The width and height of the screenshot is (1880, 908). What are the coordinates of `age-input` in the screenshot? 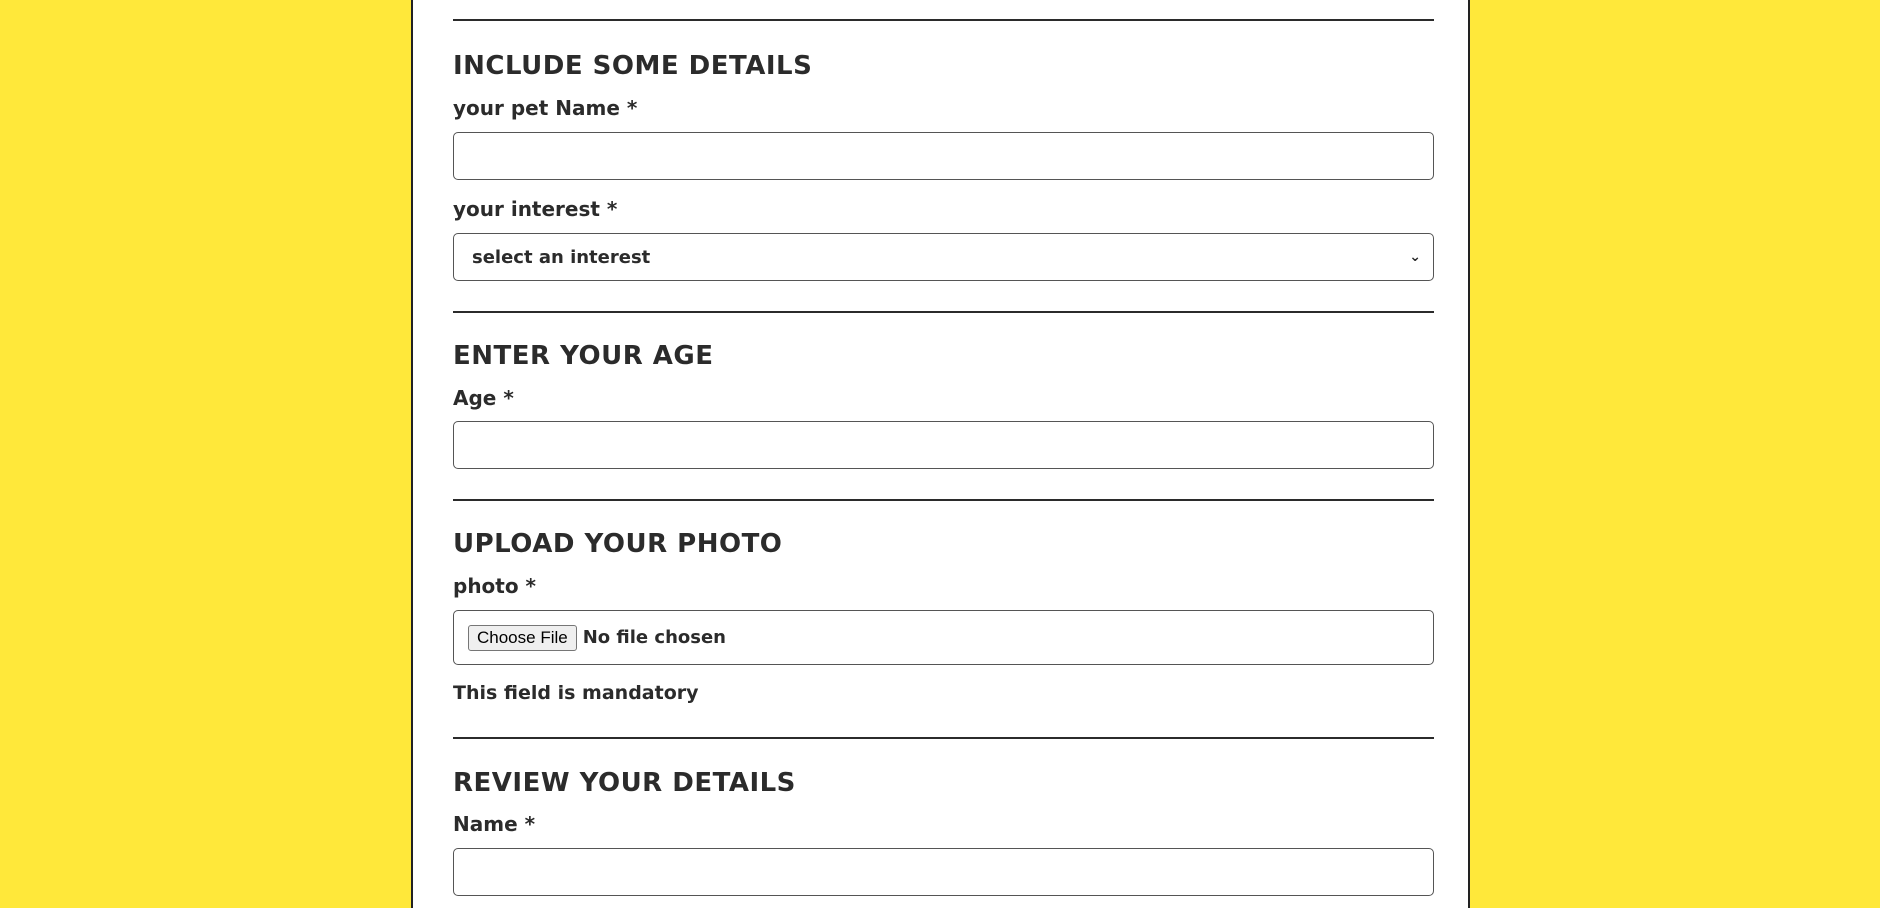 It's located at (943, 445).